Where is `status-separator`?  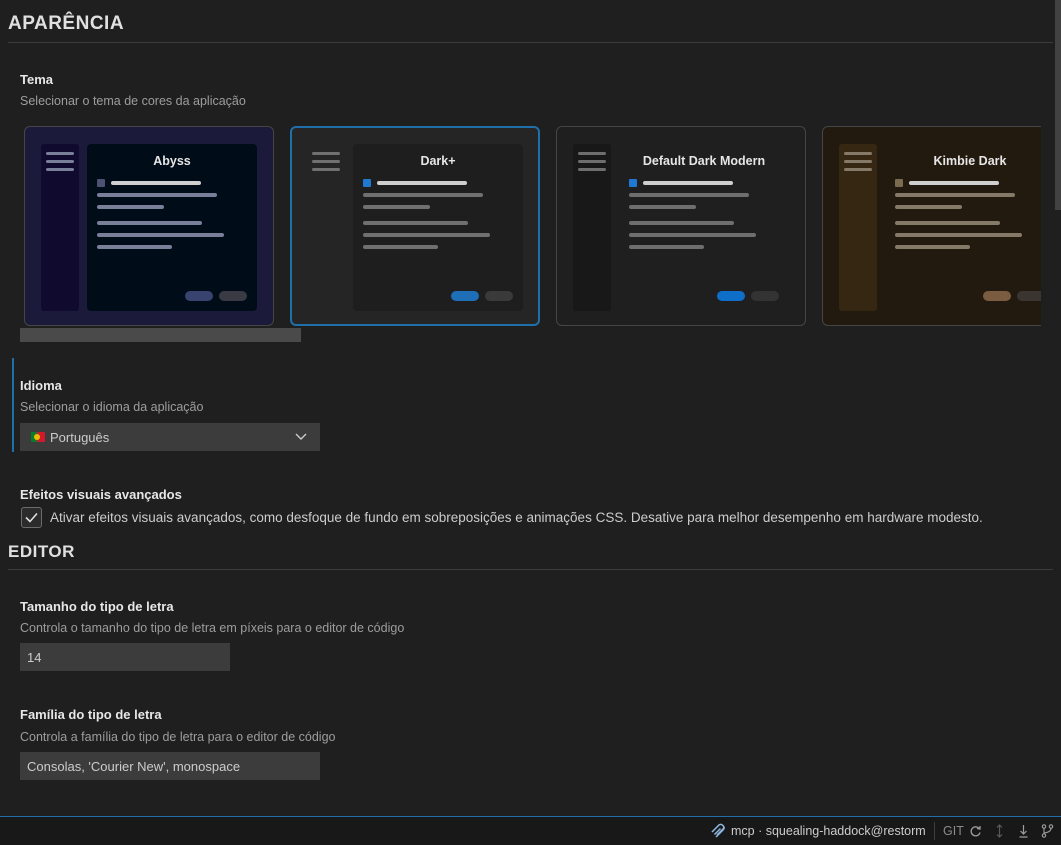 status-separator is located at coordinates (934, 831).